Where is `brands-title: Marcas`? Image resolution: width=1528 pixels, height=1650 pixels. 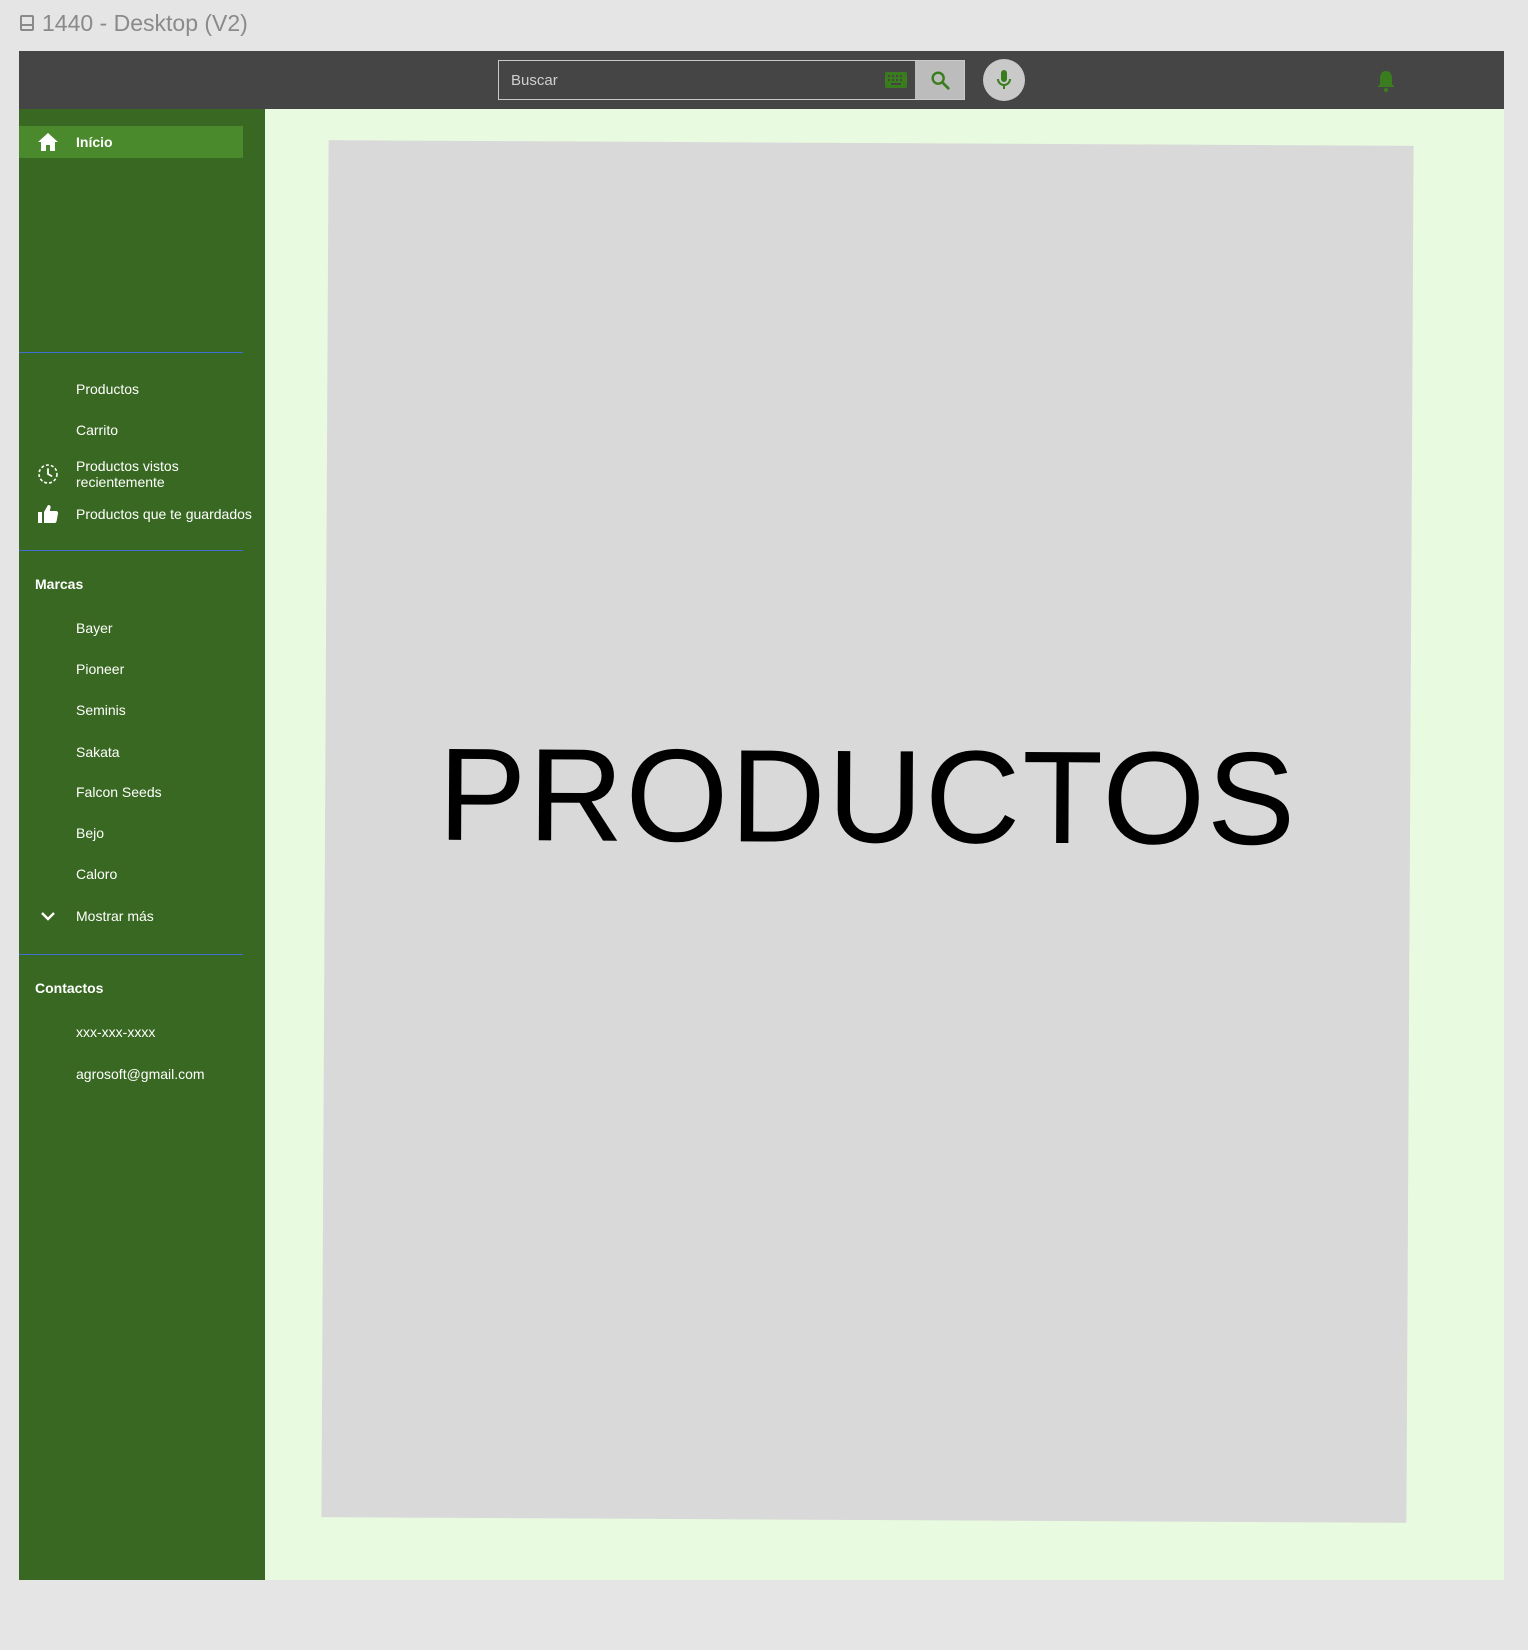
brands-title: Marcas is located at coordinates (59, 584).